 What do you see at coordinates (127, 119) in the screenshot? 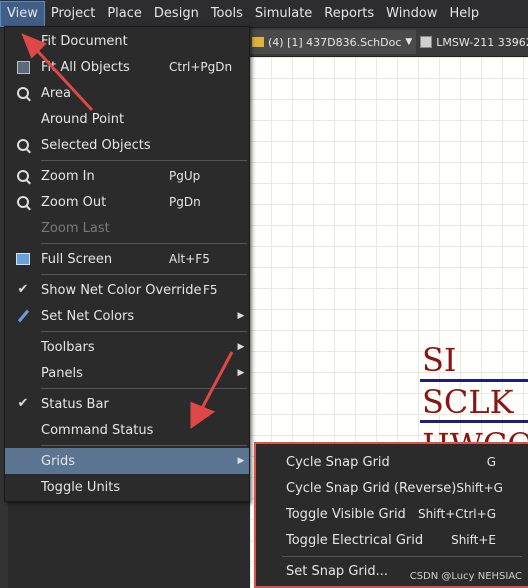
I see `menu-item-around-point: Around Point` at bounding box center [127, 119].